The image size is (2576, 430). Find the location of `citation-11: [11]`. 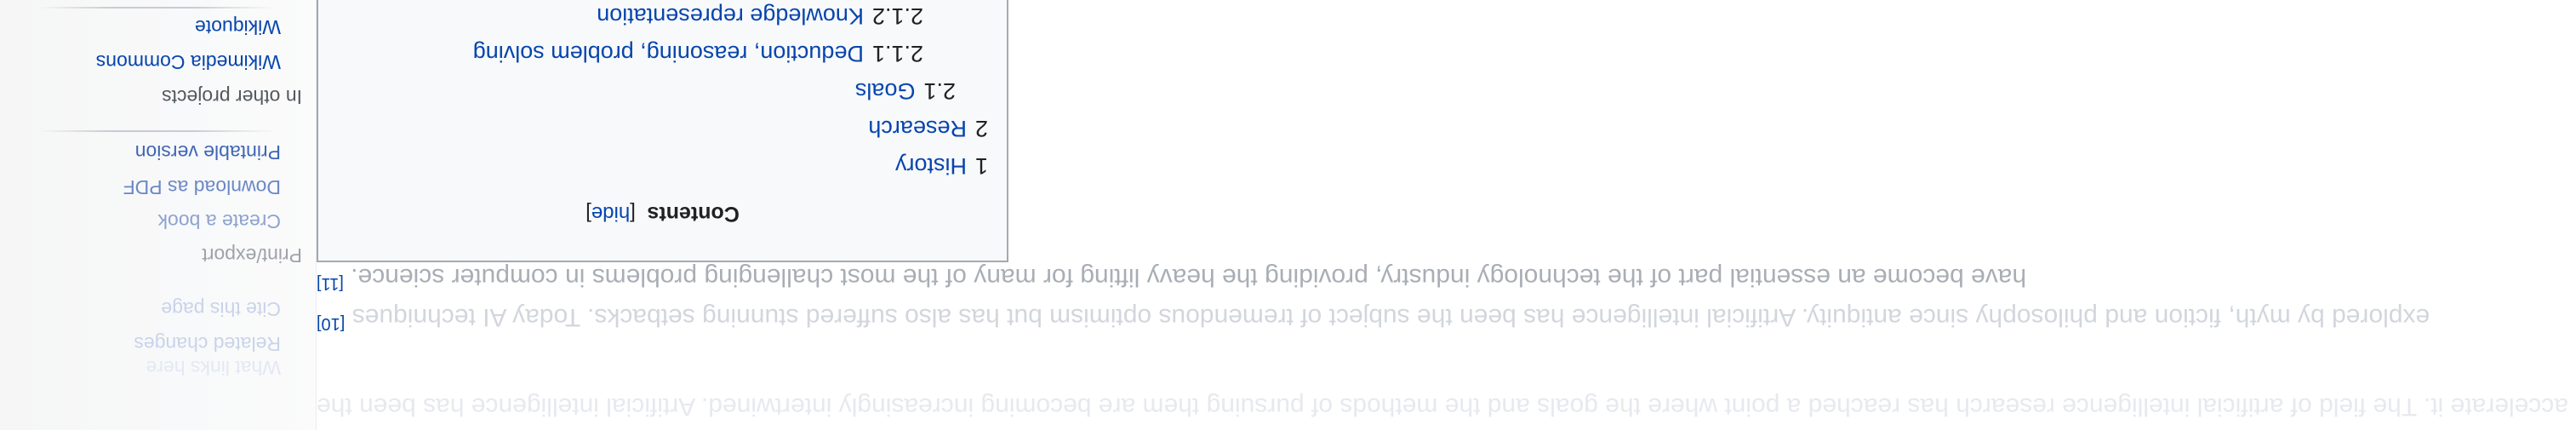

citation-11: [11] is located at coordinates (330, 283).